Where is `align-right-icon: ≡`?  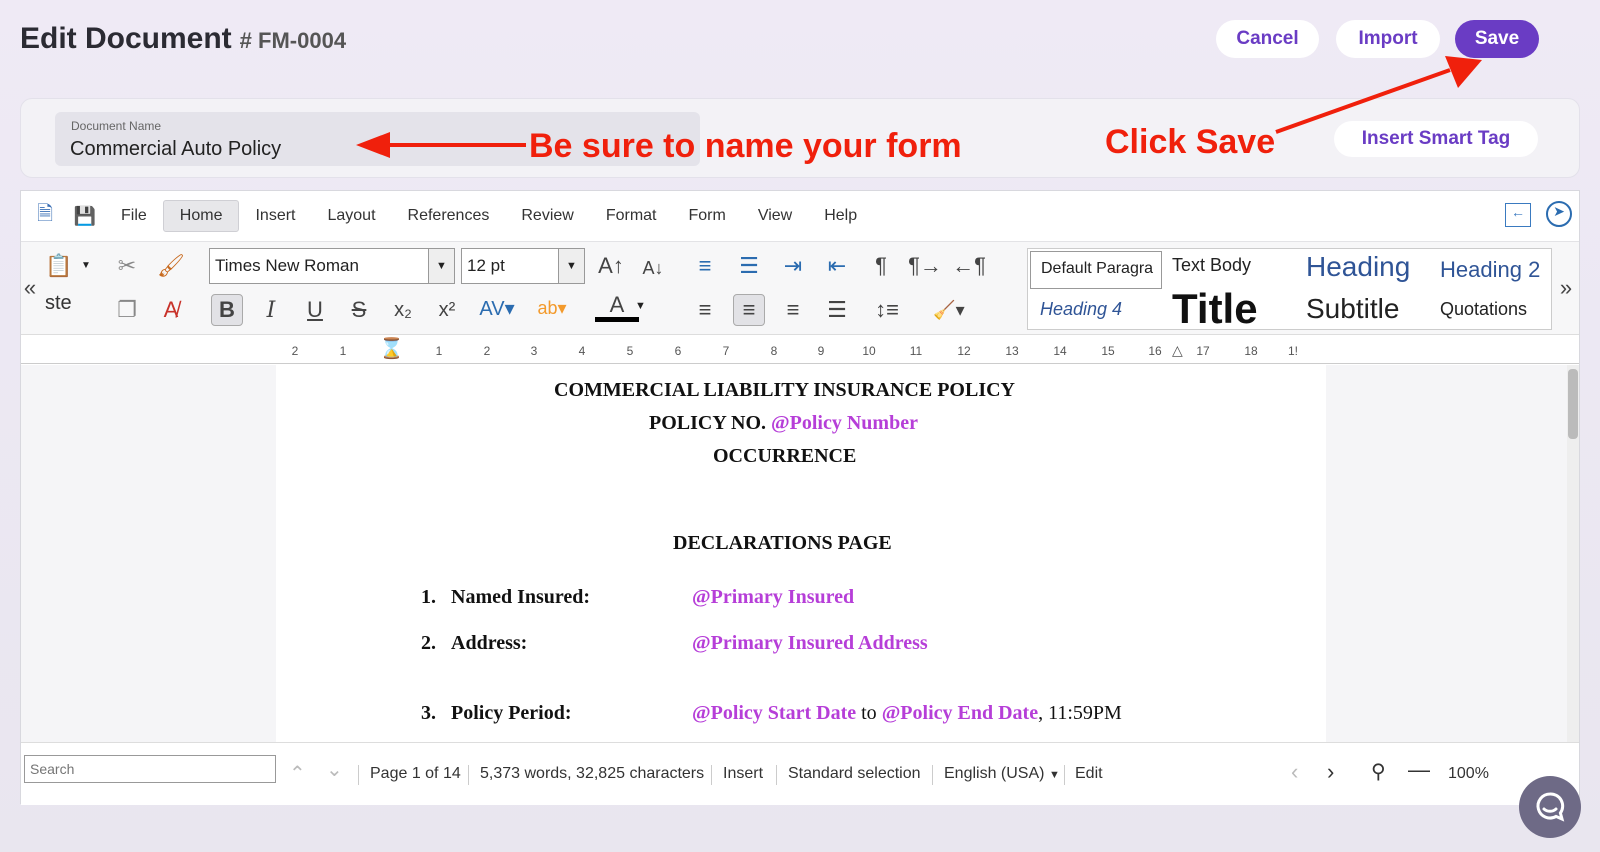
align-right-icon: ≡ is located at coordinates (793, 310).